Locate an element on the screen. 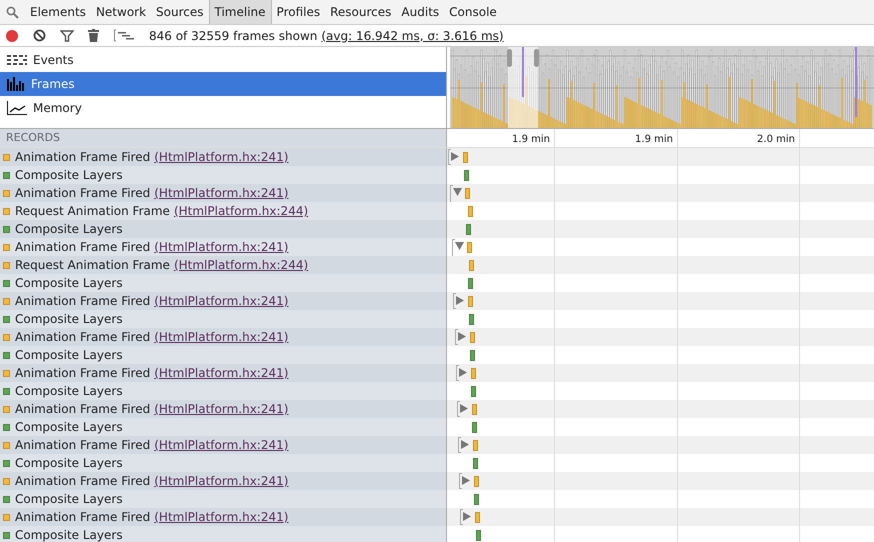 The height and width of the screenshot is (542, 874). line-chart-icon is located at coordinates (17, 108).